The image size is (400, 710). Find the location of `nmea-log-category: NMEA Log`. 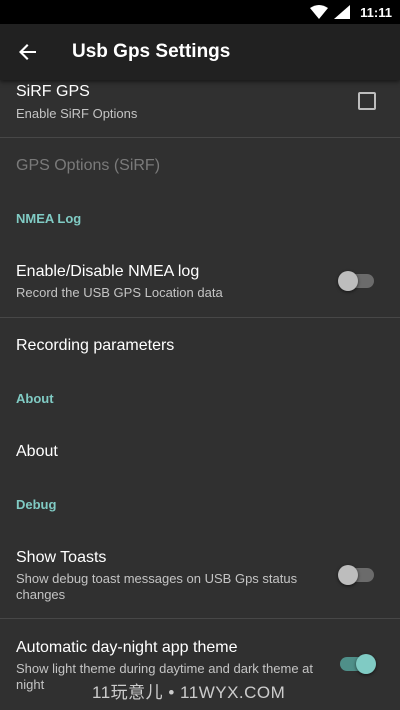

nmea-log-category: NMEA Log is located at coordinates (200, 220).